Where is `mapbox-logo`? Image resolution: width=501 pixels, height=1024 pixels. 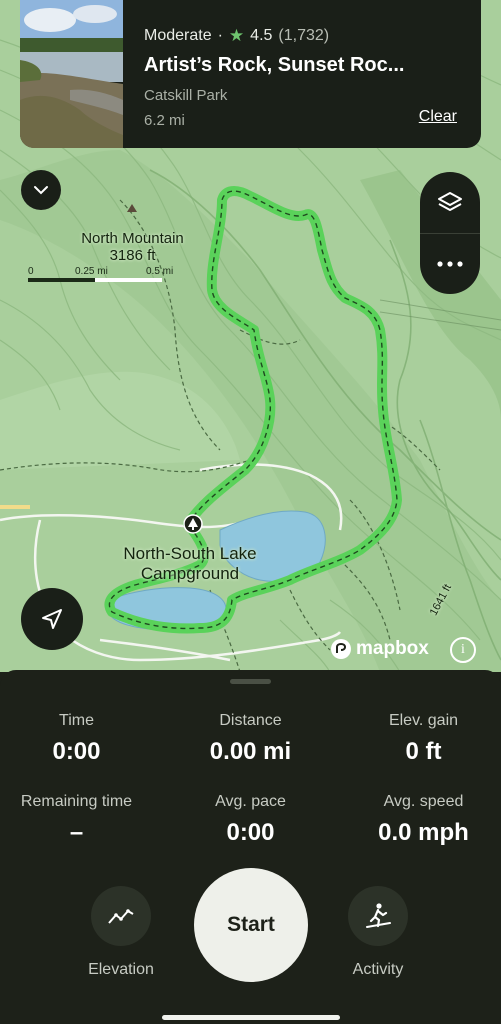 mapbox-logo is located at coordinates (341, 649).